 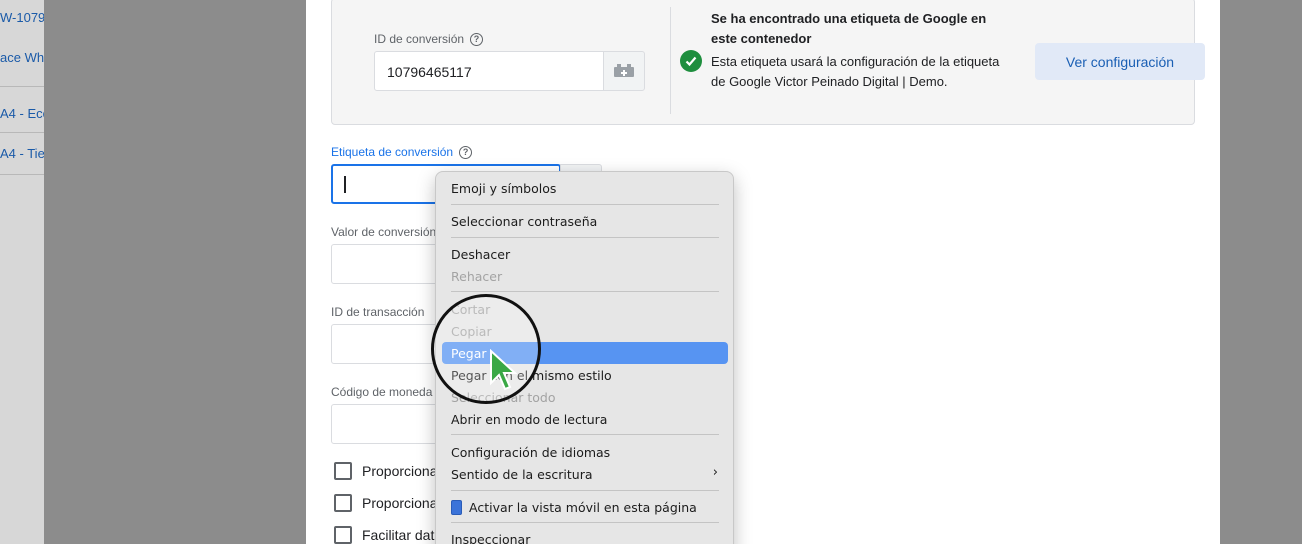 What do you see at coordinates (486, 349) in the screenshot?
I see `cursor-highlight-ring` at bounding box center [486, 349].